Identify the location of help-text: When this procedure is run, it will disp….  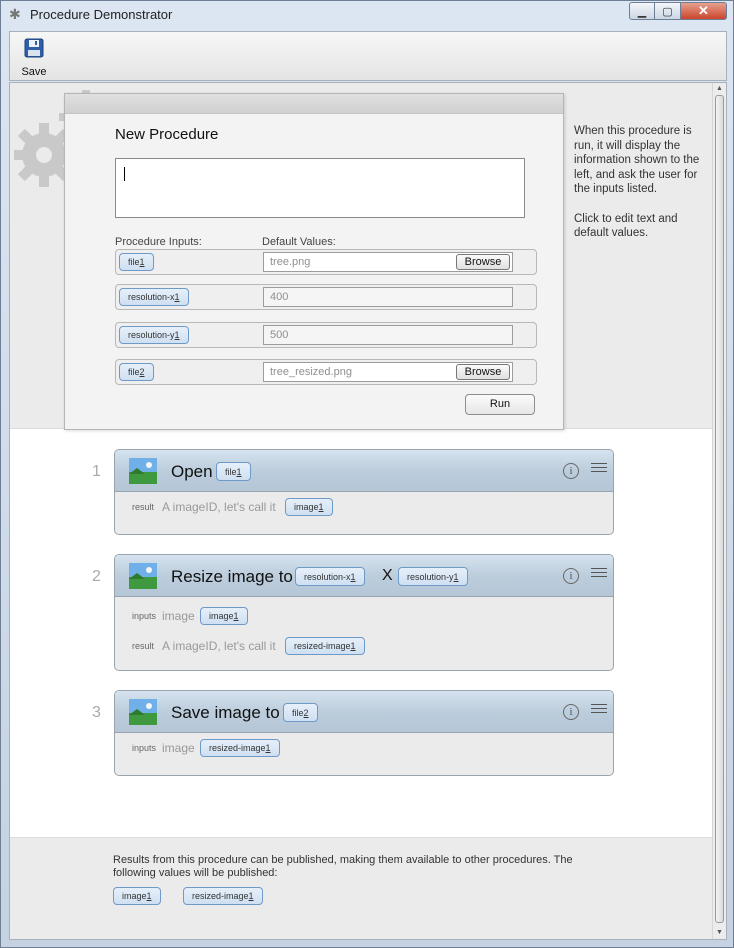
(638, 182).